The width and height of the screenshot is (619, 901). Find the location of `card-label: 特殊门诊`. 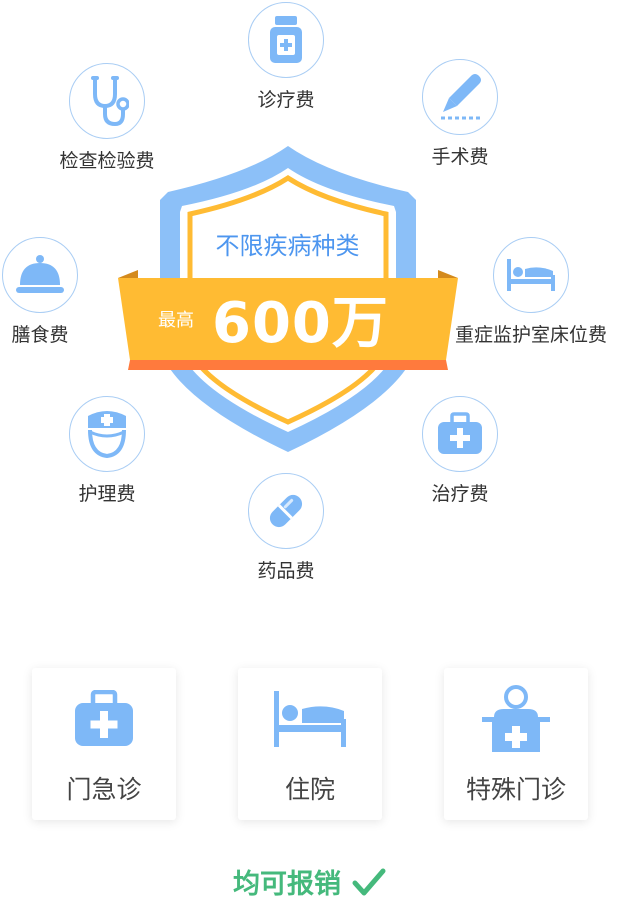

card-label: 特殊门诊 is located at coordinates (515, 789).